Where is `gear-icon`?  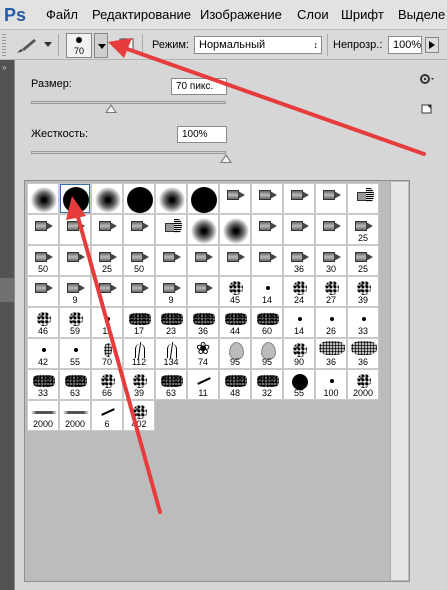
gear-icon is located at coordinates (428, 79).